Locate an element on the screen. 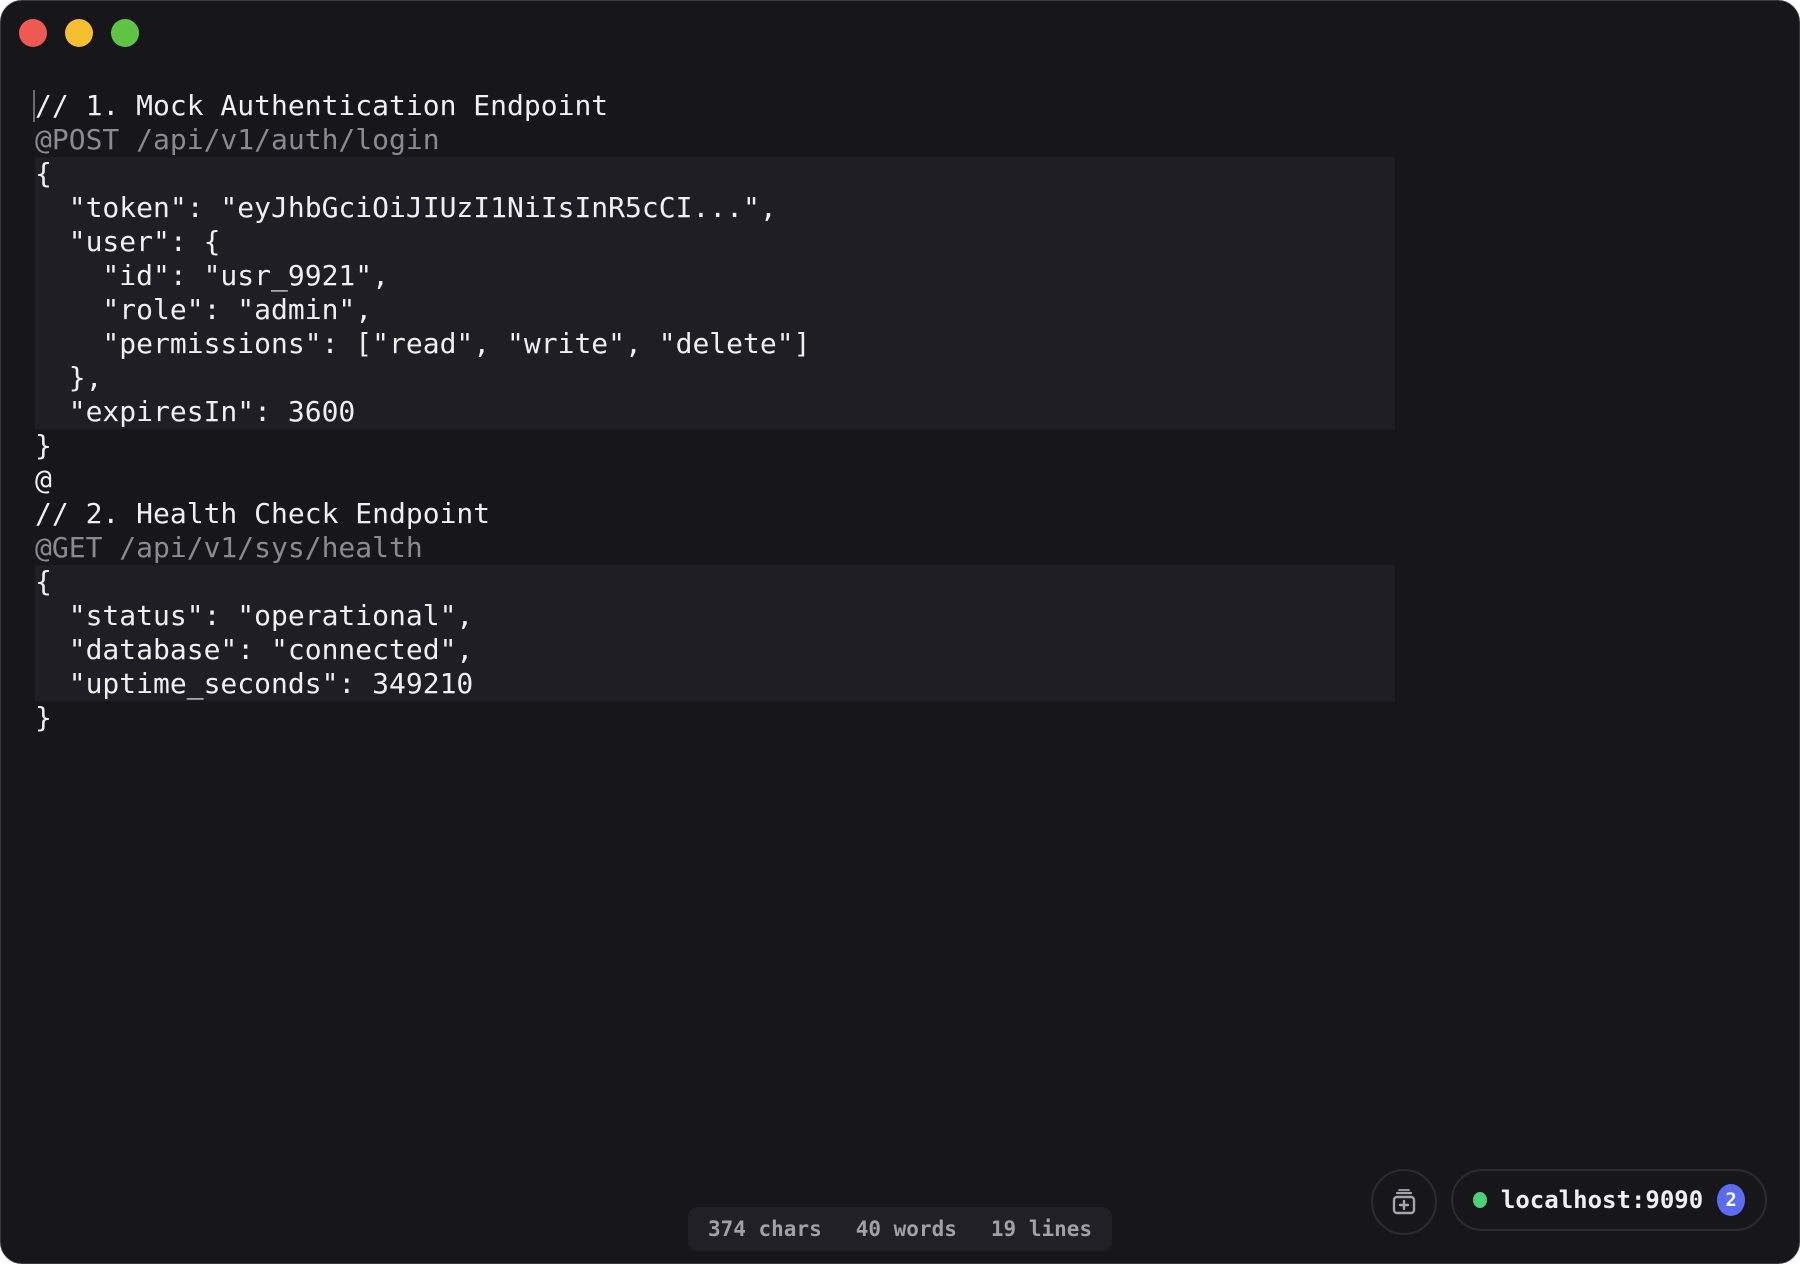  request-count-badge: 2 is located at coordinates (1731, 1200).